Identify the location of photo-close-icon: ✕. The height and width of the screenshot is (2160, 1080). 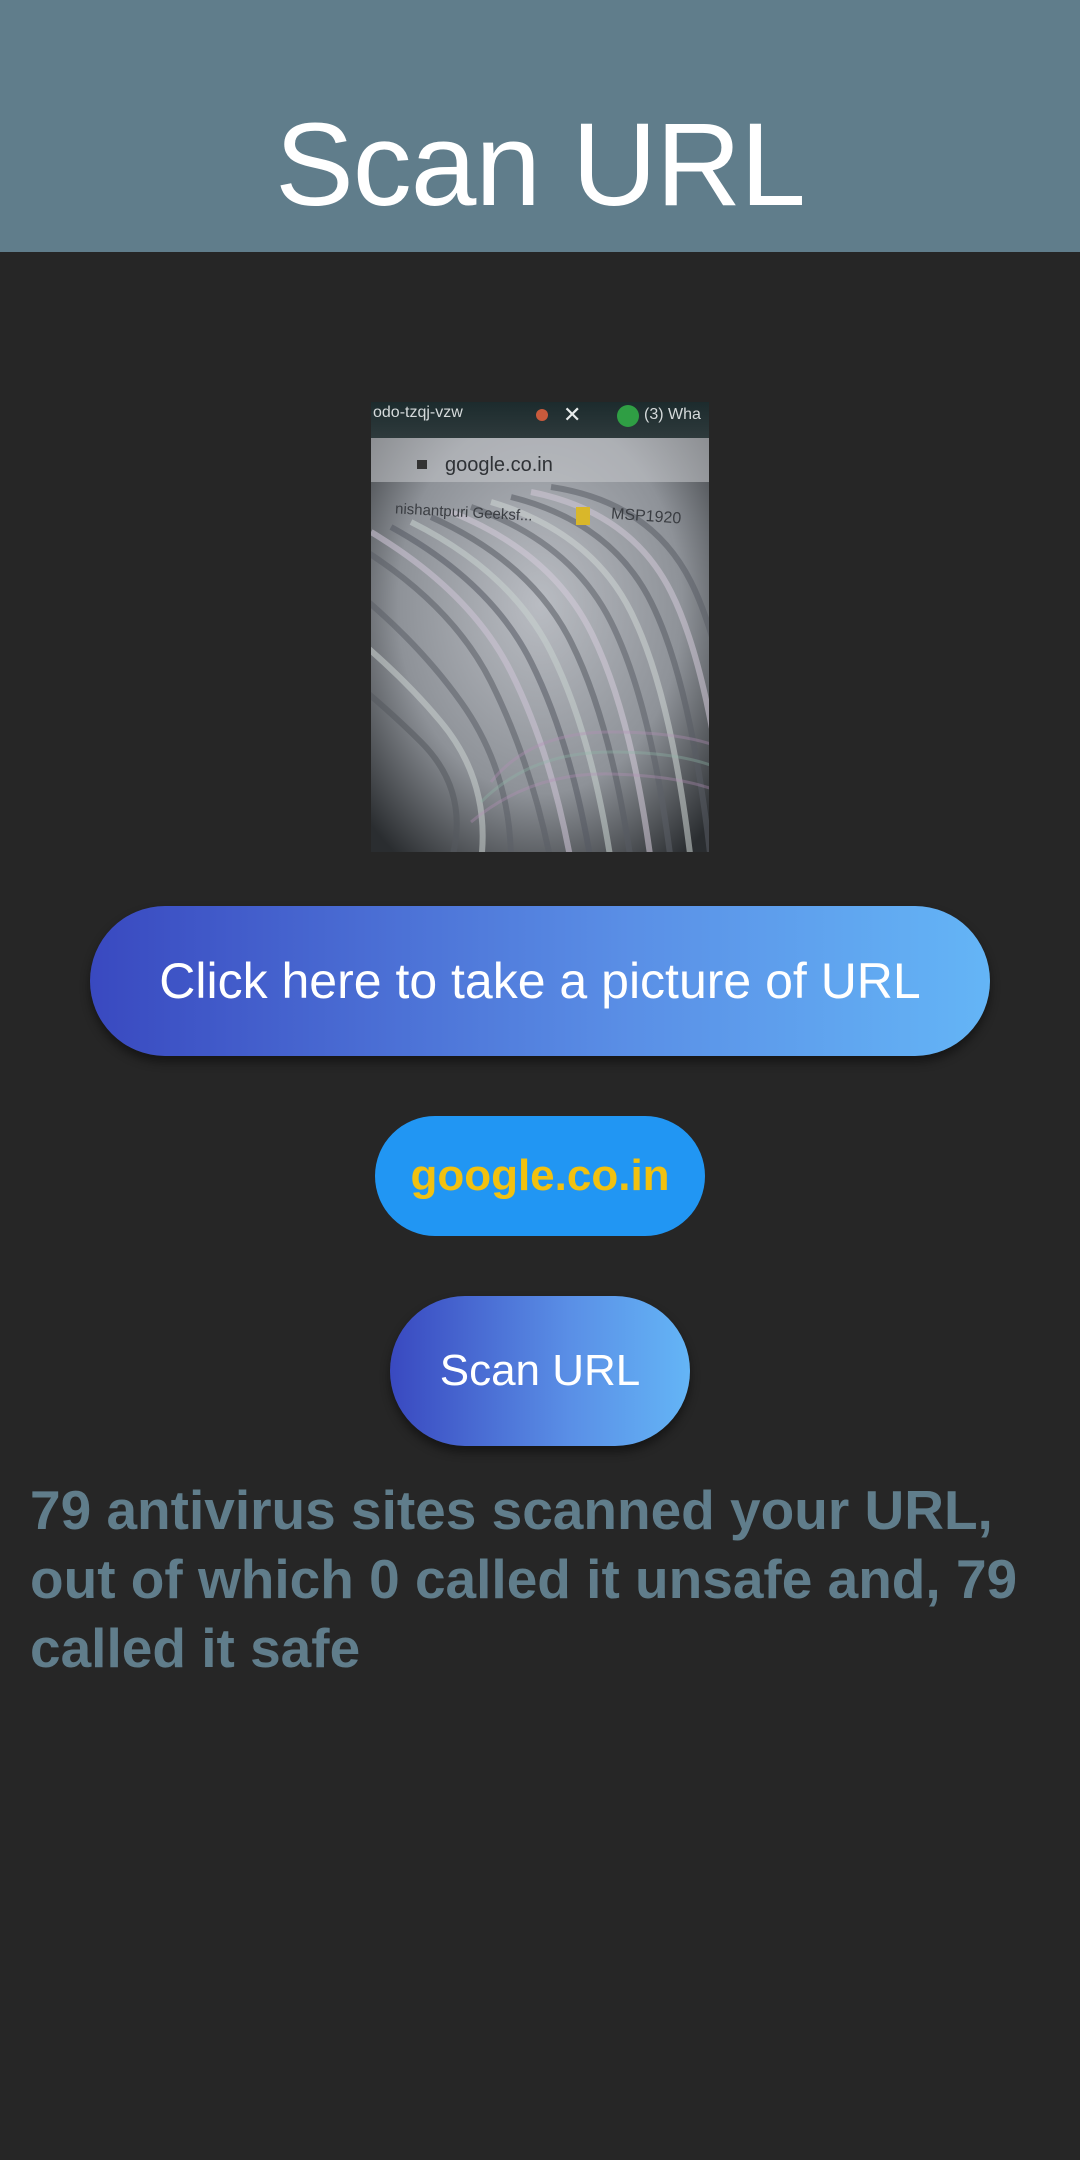
(572, 414).